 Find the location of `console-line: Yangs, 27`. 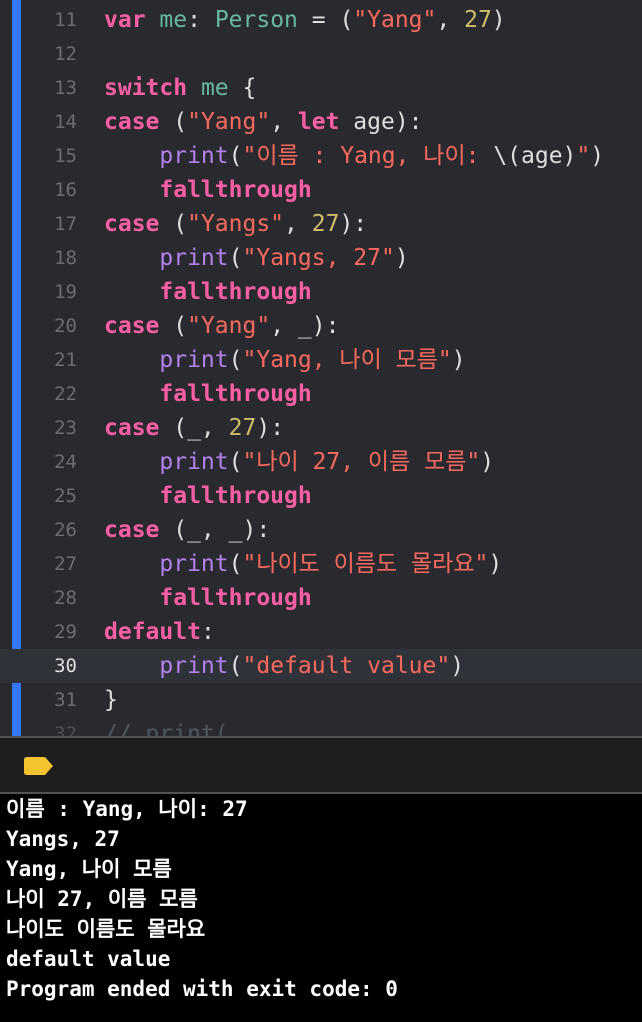

console-line: Yangs, 27 is located at coordinates (63, 839).